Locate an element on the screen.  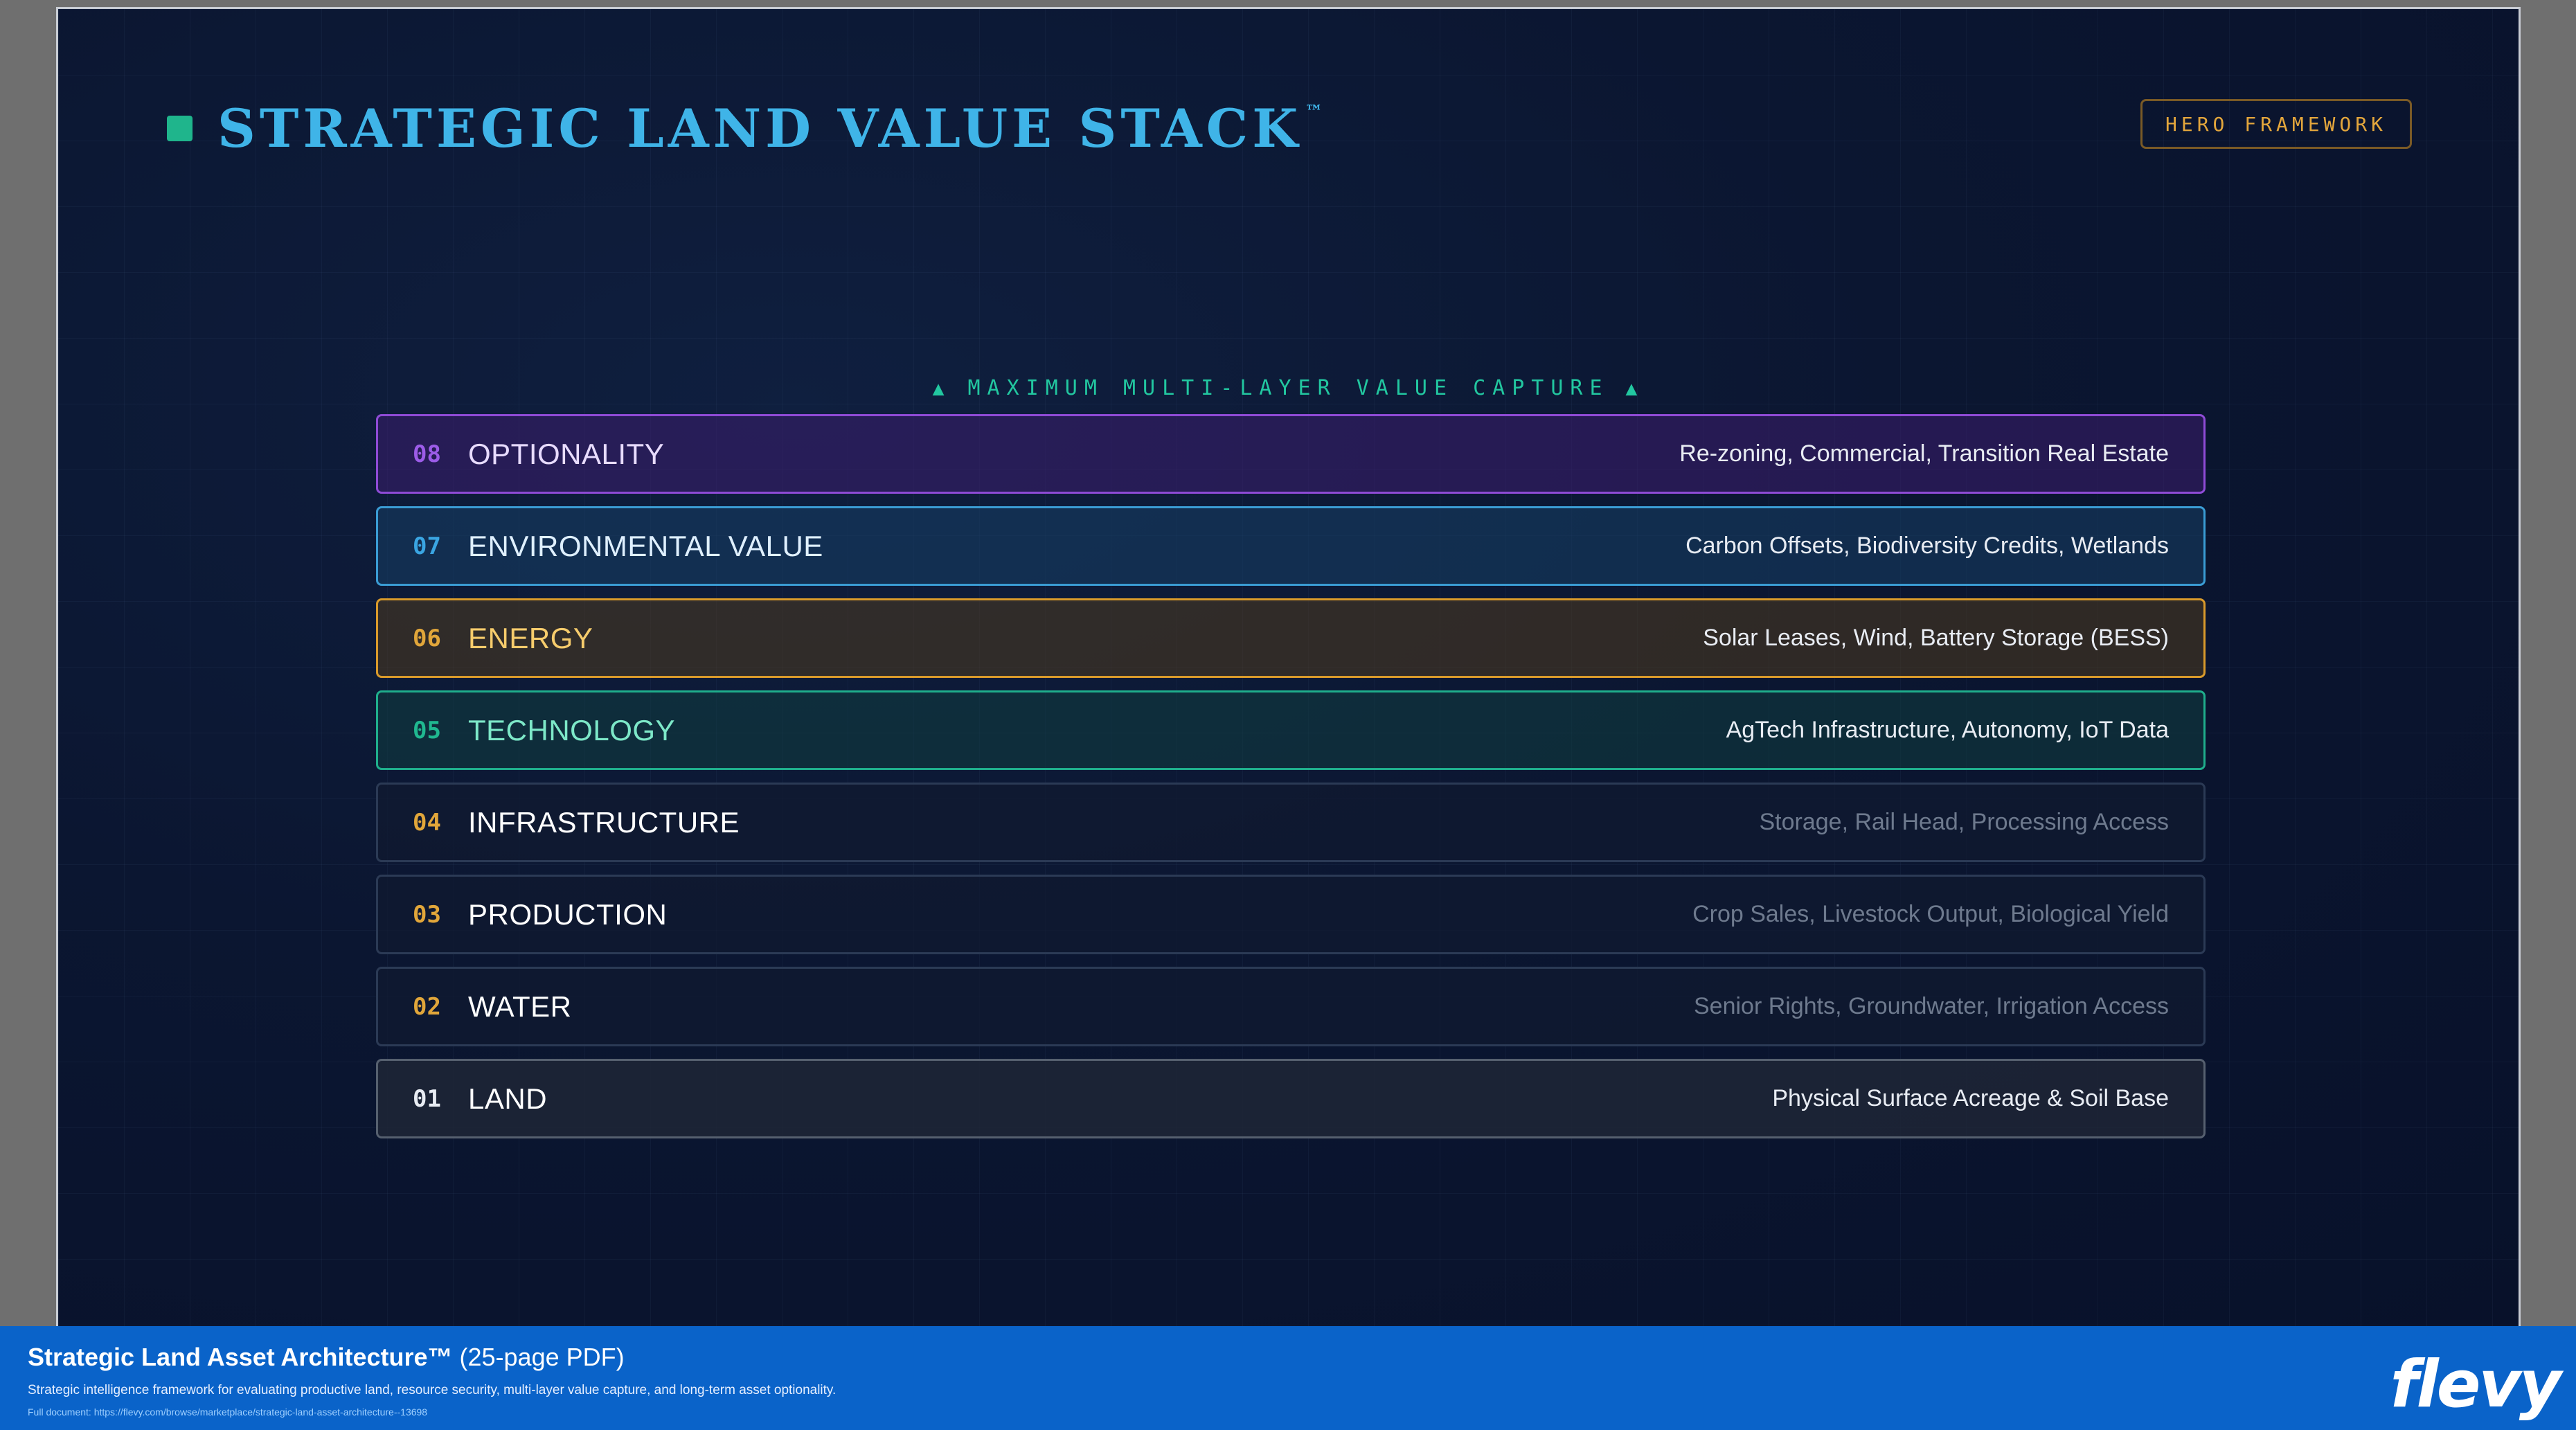
layer-number: 03 is located at coordinates (427, 914).